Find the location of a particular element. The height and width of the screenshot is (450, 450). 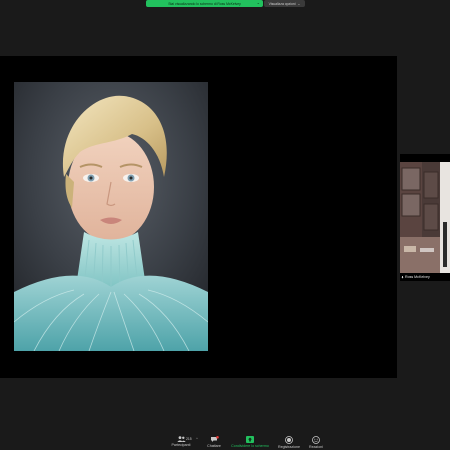

participants-label: Partecipanti is located at coordinates (181, 445).